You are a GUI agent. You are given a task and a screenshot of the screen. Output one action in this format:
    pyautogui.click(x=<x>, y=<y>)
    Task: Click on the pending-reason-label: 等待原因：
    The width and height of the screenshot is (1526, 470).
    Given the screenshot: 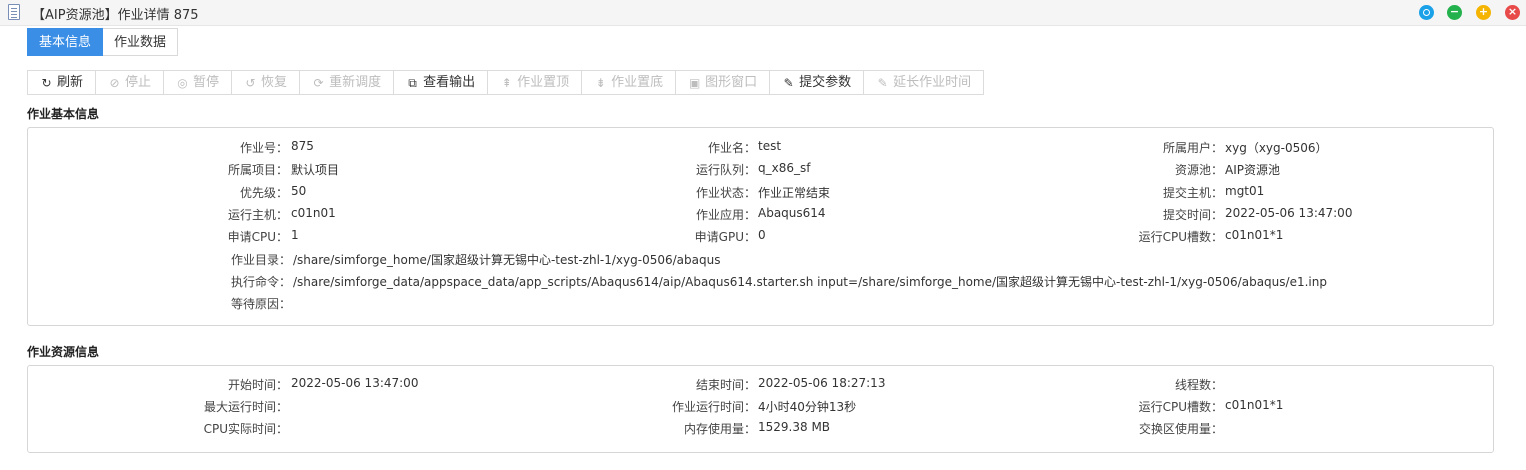 What is the action you would take?
    pyautogui.click(x=260, y=304)
    